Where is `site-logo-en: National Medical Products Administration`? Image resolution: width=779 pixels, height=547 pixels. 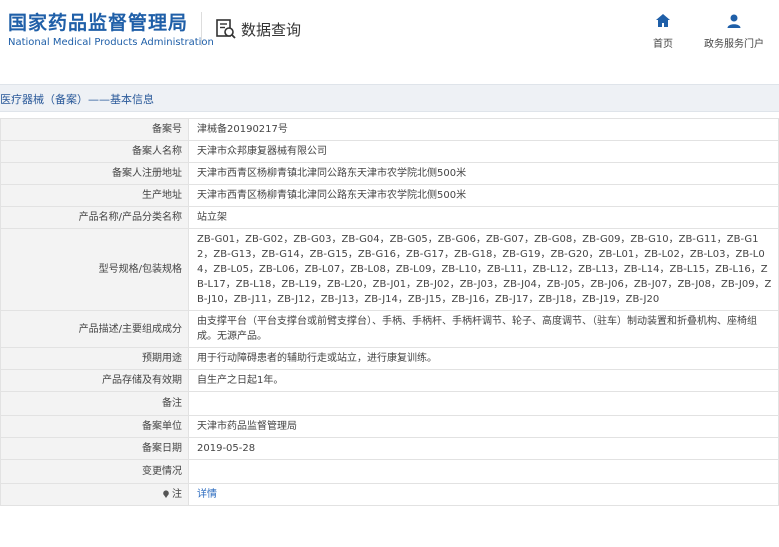
site-logo-en: National Medical Products Administration is located at coordinates (111, 42).